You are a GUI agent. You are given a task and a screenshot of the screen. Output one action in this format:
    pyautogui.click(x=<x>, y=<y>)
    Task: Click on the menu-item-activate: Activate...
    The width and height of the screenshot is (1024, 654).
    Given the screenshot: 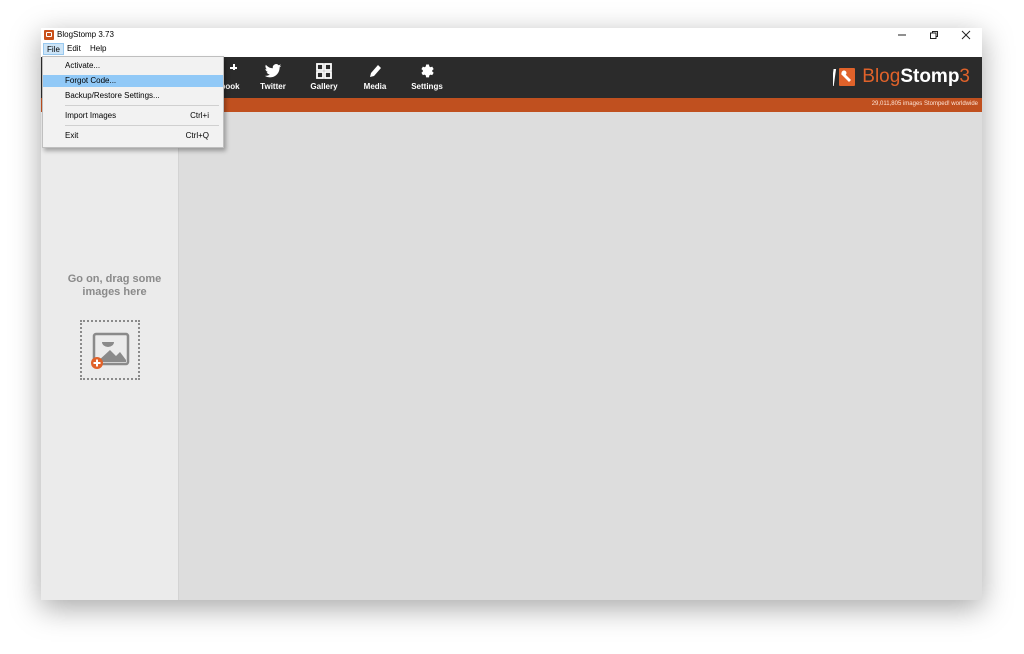 What is the action you would take?
    pyautogui.click(x=133, y=66)
    